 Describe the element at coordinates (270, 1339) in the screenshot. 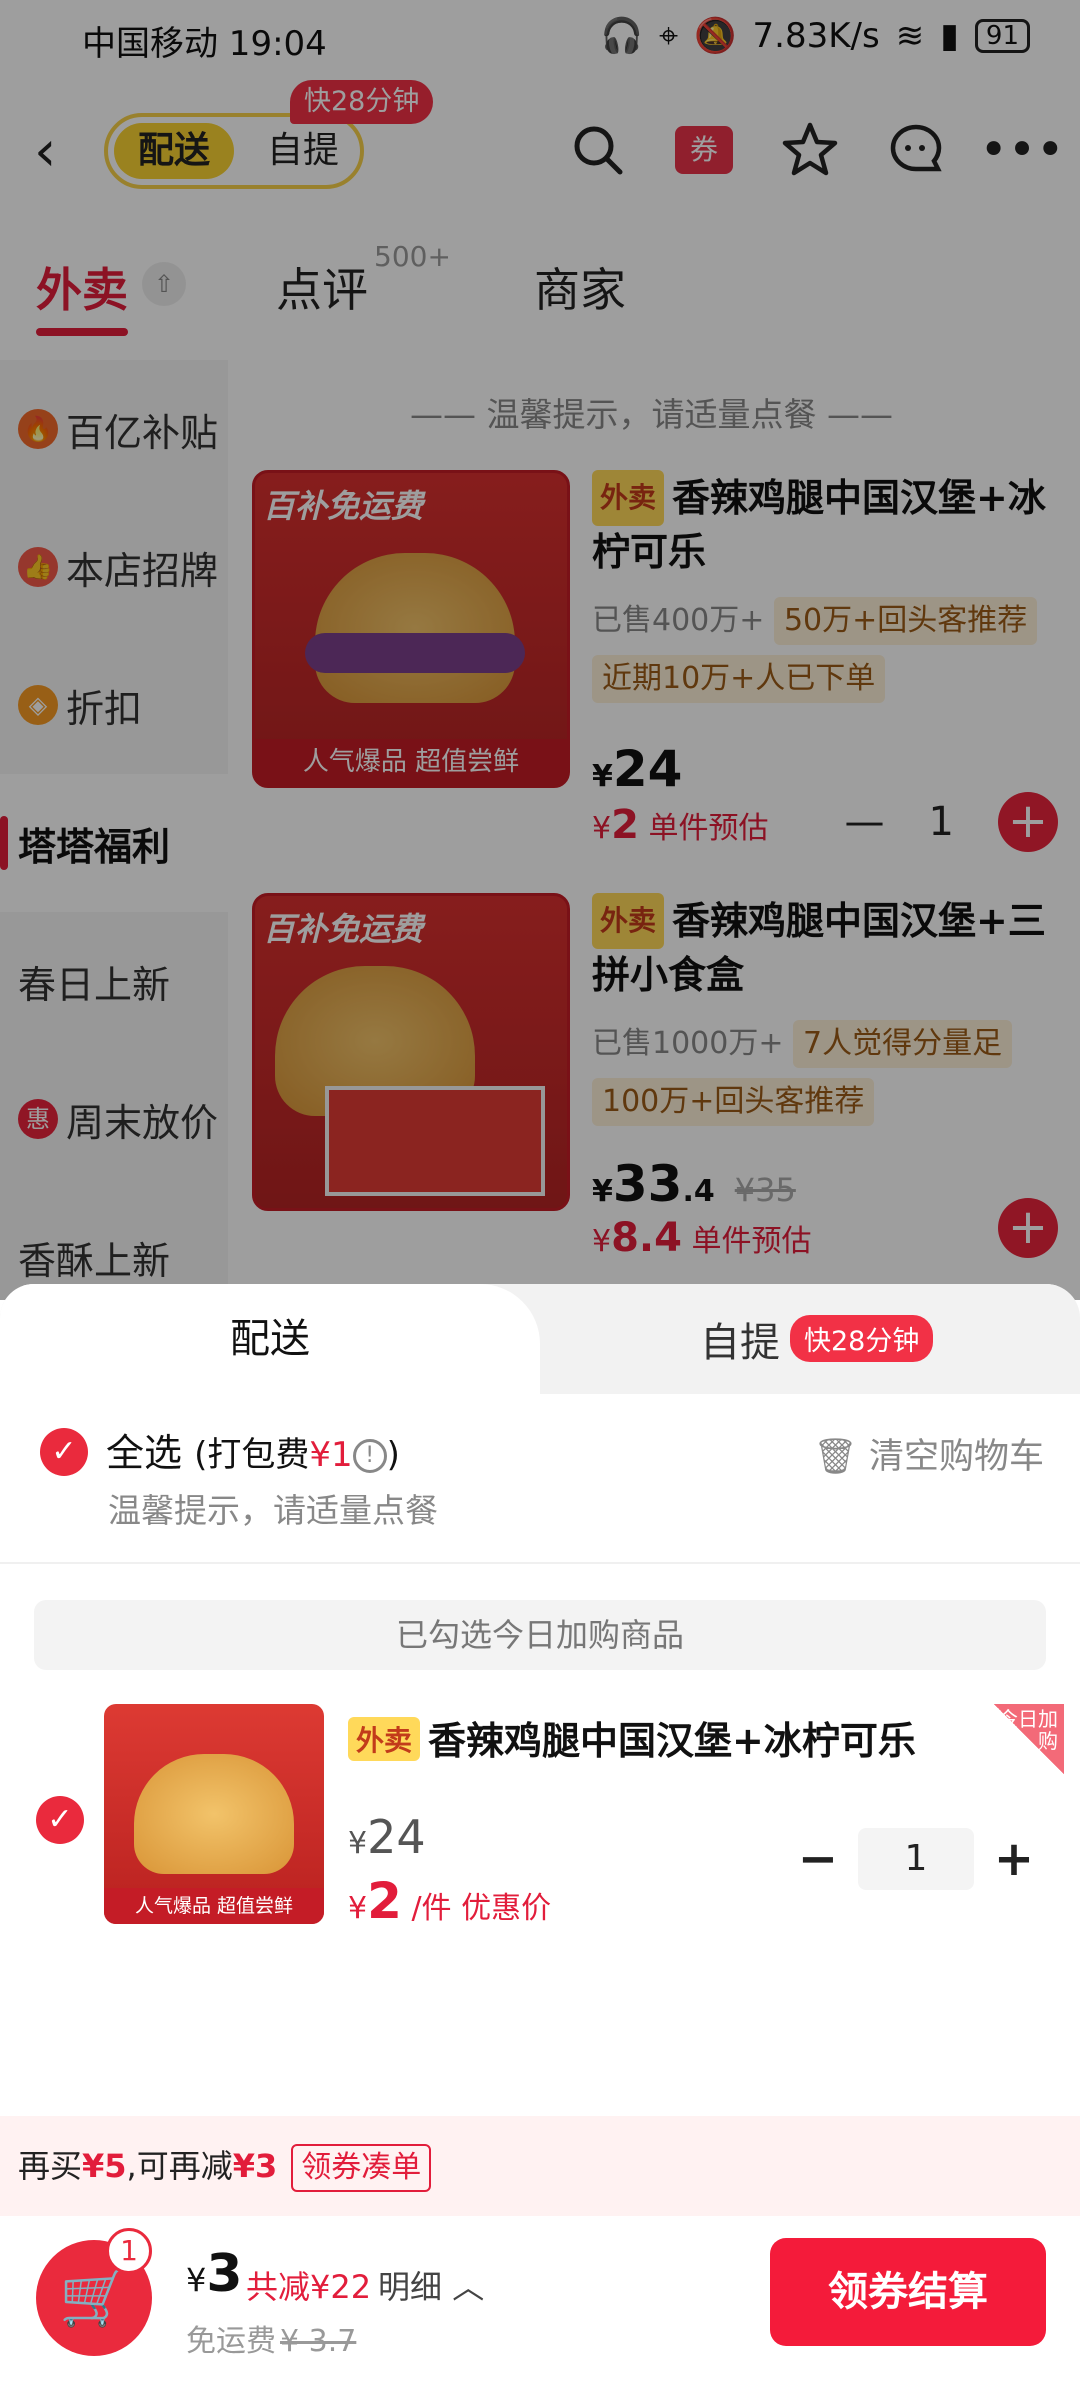

I see `tab-delivery: 配送` at that location.